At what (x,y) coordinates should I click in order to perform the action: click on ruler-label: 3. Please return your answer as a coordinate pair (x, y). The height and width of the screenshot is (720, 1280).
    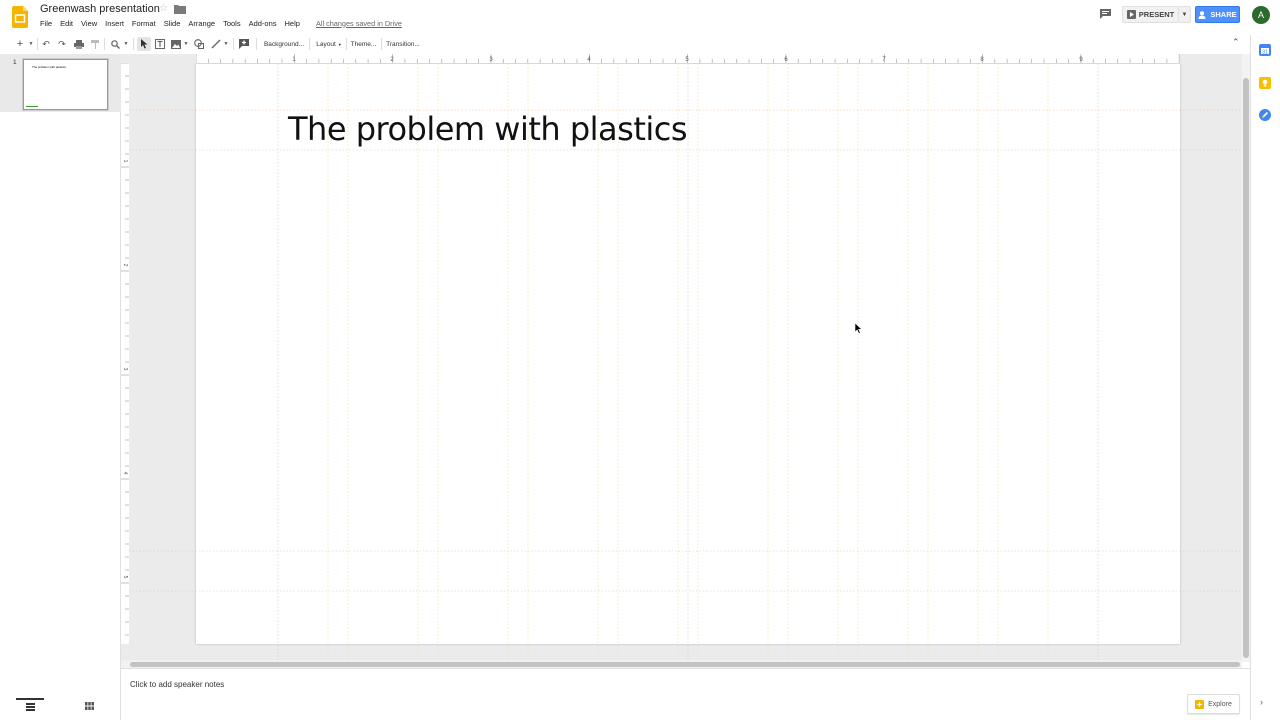
    Looking at the image, I should click on (125, 369).